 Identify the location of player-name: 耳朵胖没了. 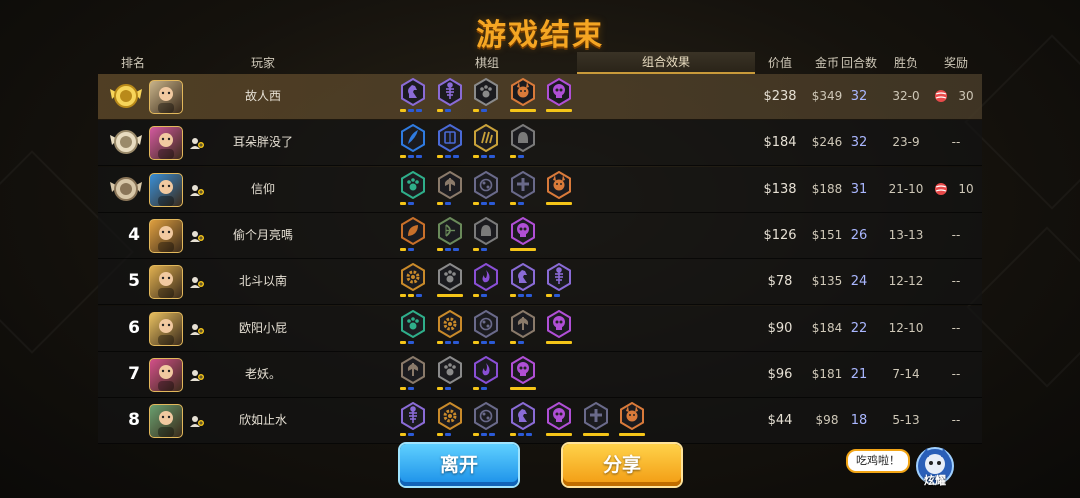
(263, 142).